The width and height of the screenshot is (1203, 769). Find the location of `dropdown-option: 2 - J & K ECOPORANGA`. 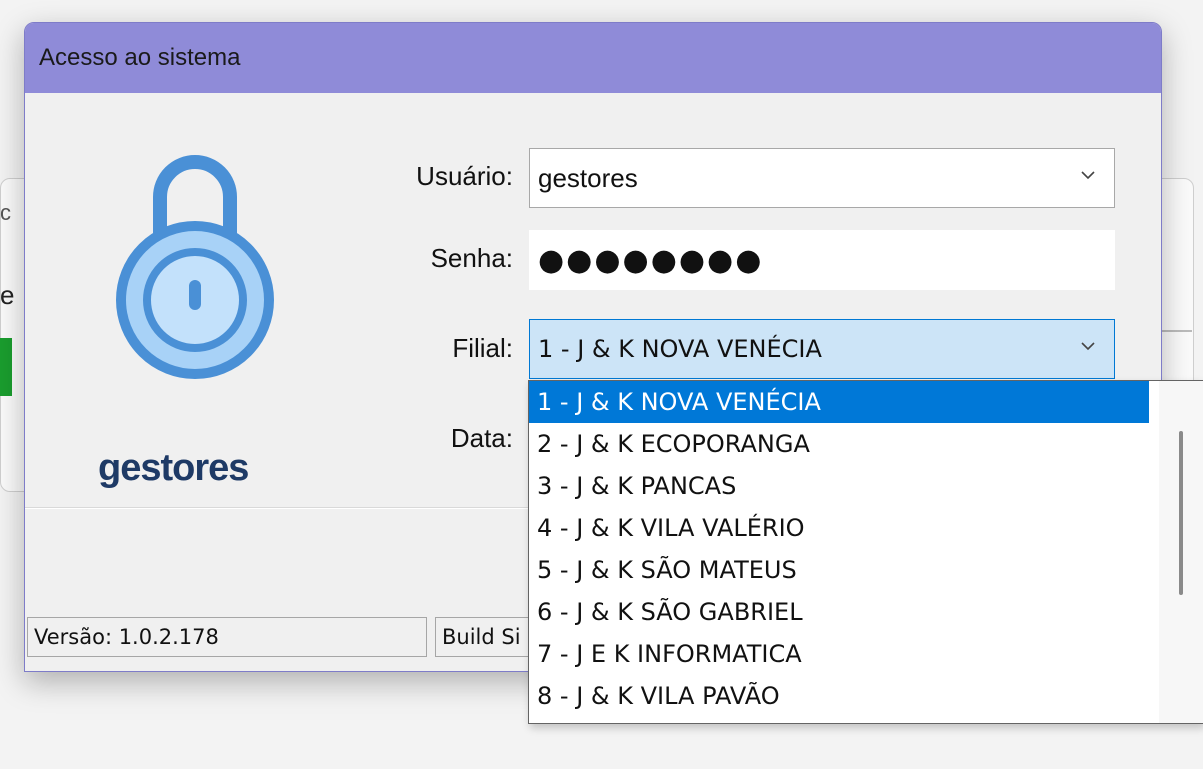

dropdown-option: 2 - J & K ECOPORANGA is located at coordinates (839, 444).